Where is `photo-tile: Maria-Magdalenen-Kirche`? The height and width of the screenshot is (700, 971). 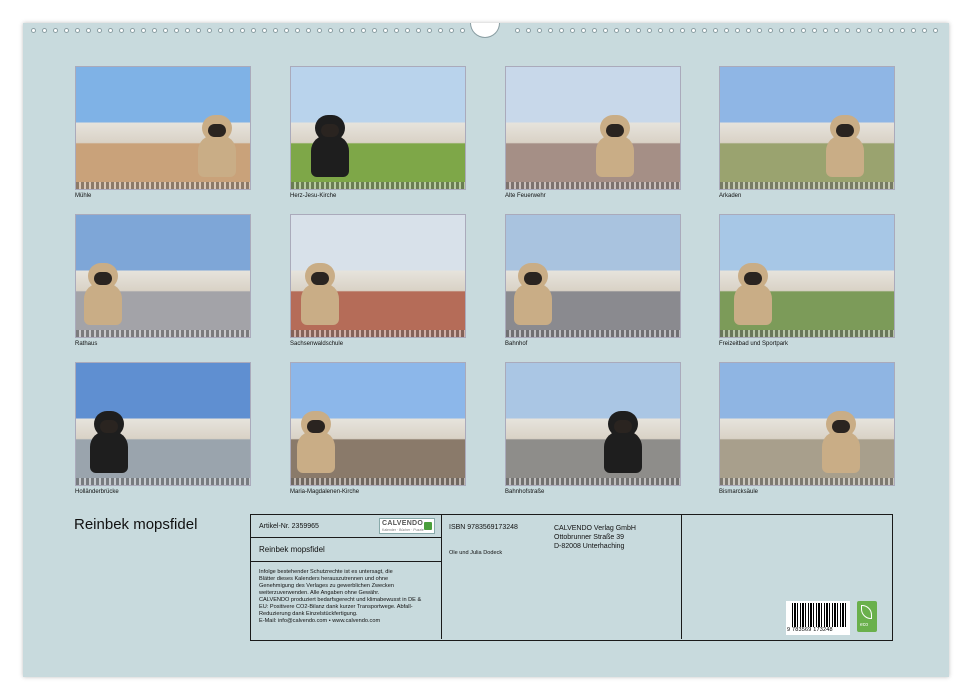 photo-tile: Maria-Magdalenen-Kirche is located at coordinates (378, 428).